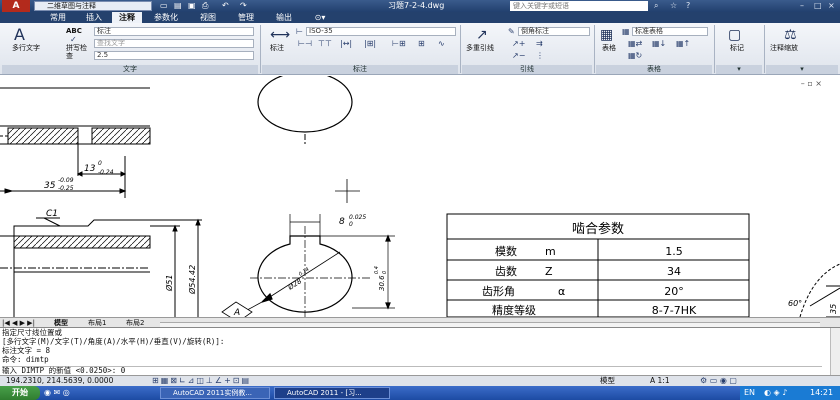 Image resolution: width=840 pixels, height=400 pixels. I want to click on search-input: 键入关键字或短语, so click(579, 6).